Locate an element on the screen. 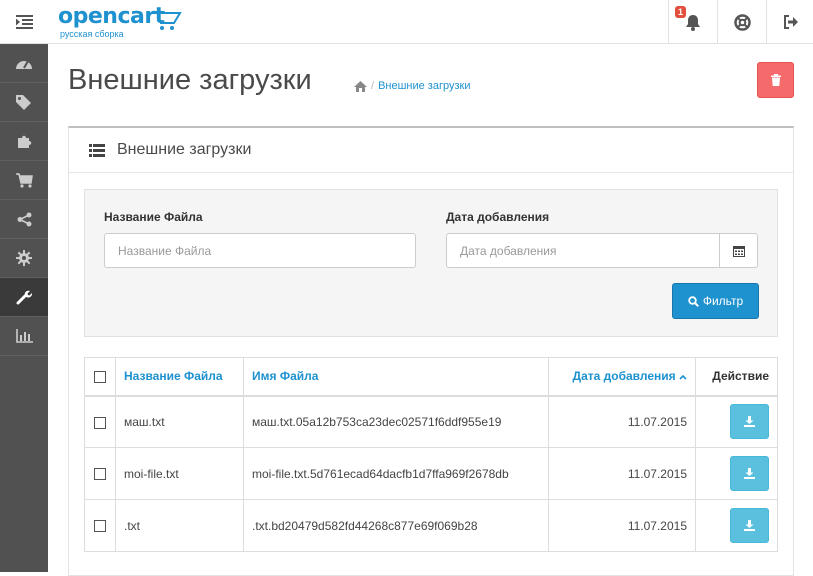 This screenshot has height=576, width=813. col-header-filename: Имя Файла is located at coordinates (396, 377).